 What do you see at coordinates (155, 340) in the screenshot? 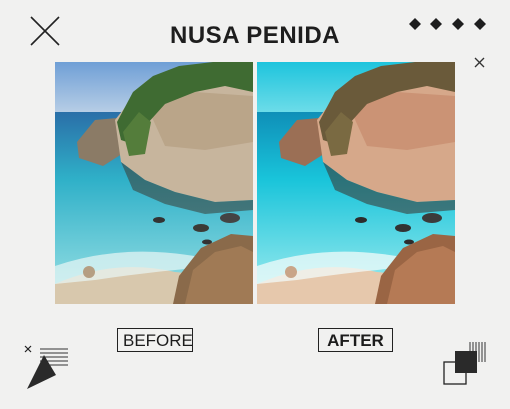
I see `before-label: BEFORE` at bounding box center [155, 340].